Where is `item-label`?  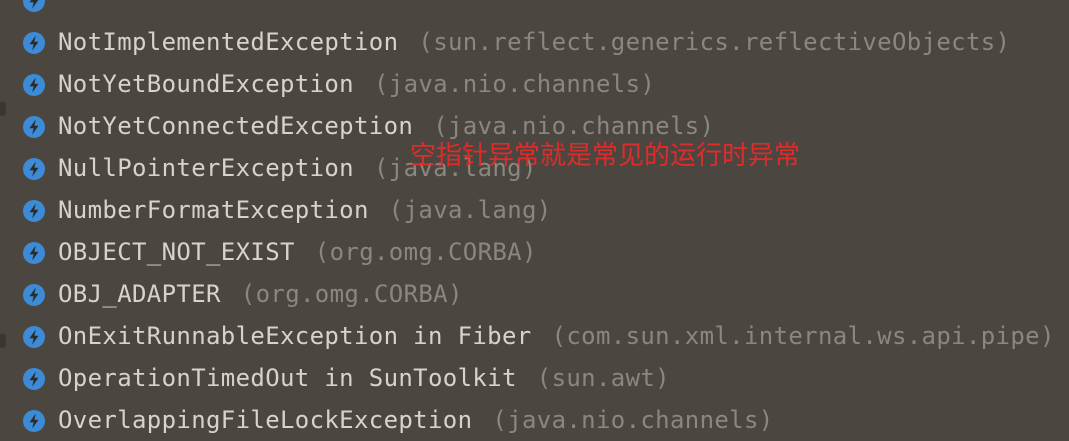
item-label is located at coordinates (68, 7).